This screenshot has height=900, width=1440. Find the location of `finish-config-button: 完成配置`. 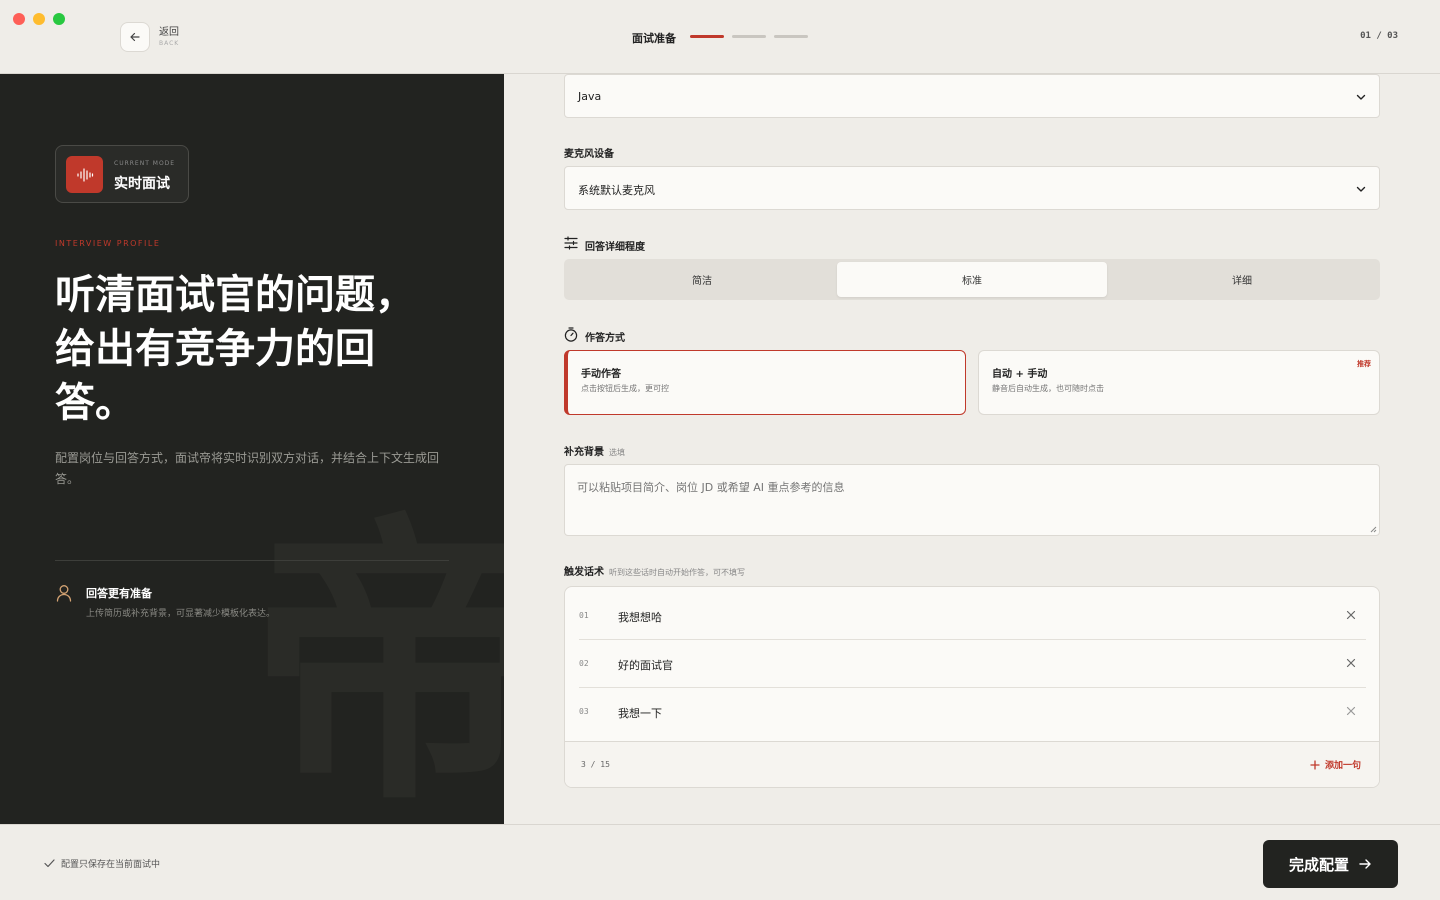

finish-config-button: 完成配置 is located at coordinates (1330, 864).